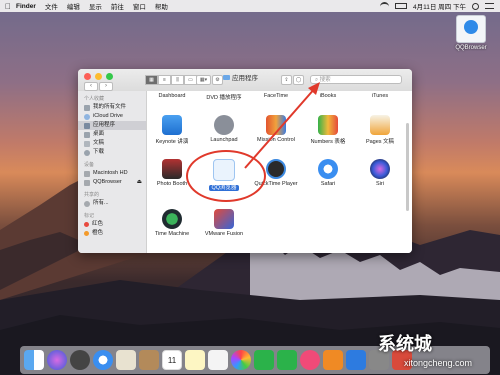 The height and width of the screenshot is (375, 500). Describe the element at coordinates (241, 360) in the screenshot. I see `photos-dock-icon` at that location.